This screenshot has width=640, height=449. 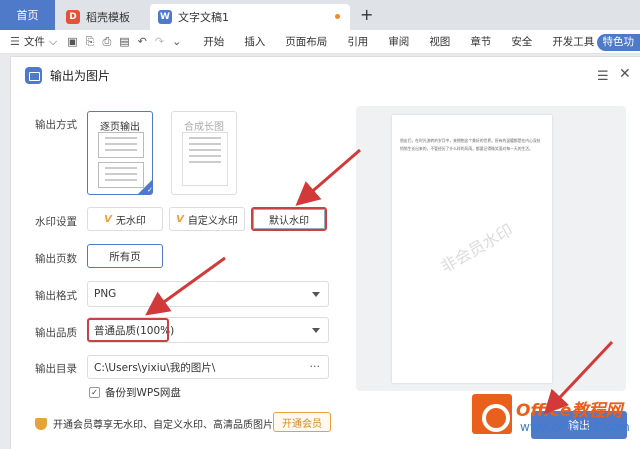 What do you see at coordinates (618, 42) in the screenshot?
I see `special-features-button: 特色功` at bounding box center [618, 42].